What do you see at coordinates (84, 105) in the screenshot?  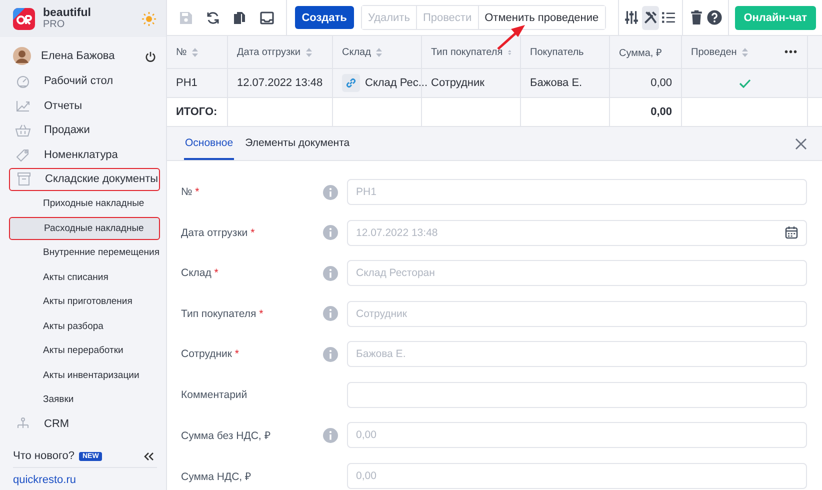 I see `sidebar-item: Отчеты` at bounding box center [84, 105].